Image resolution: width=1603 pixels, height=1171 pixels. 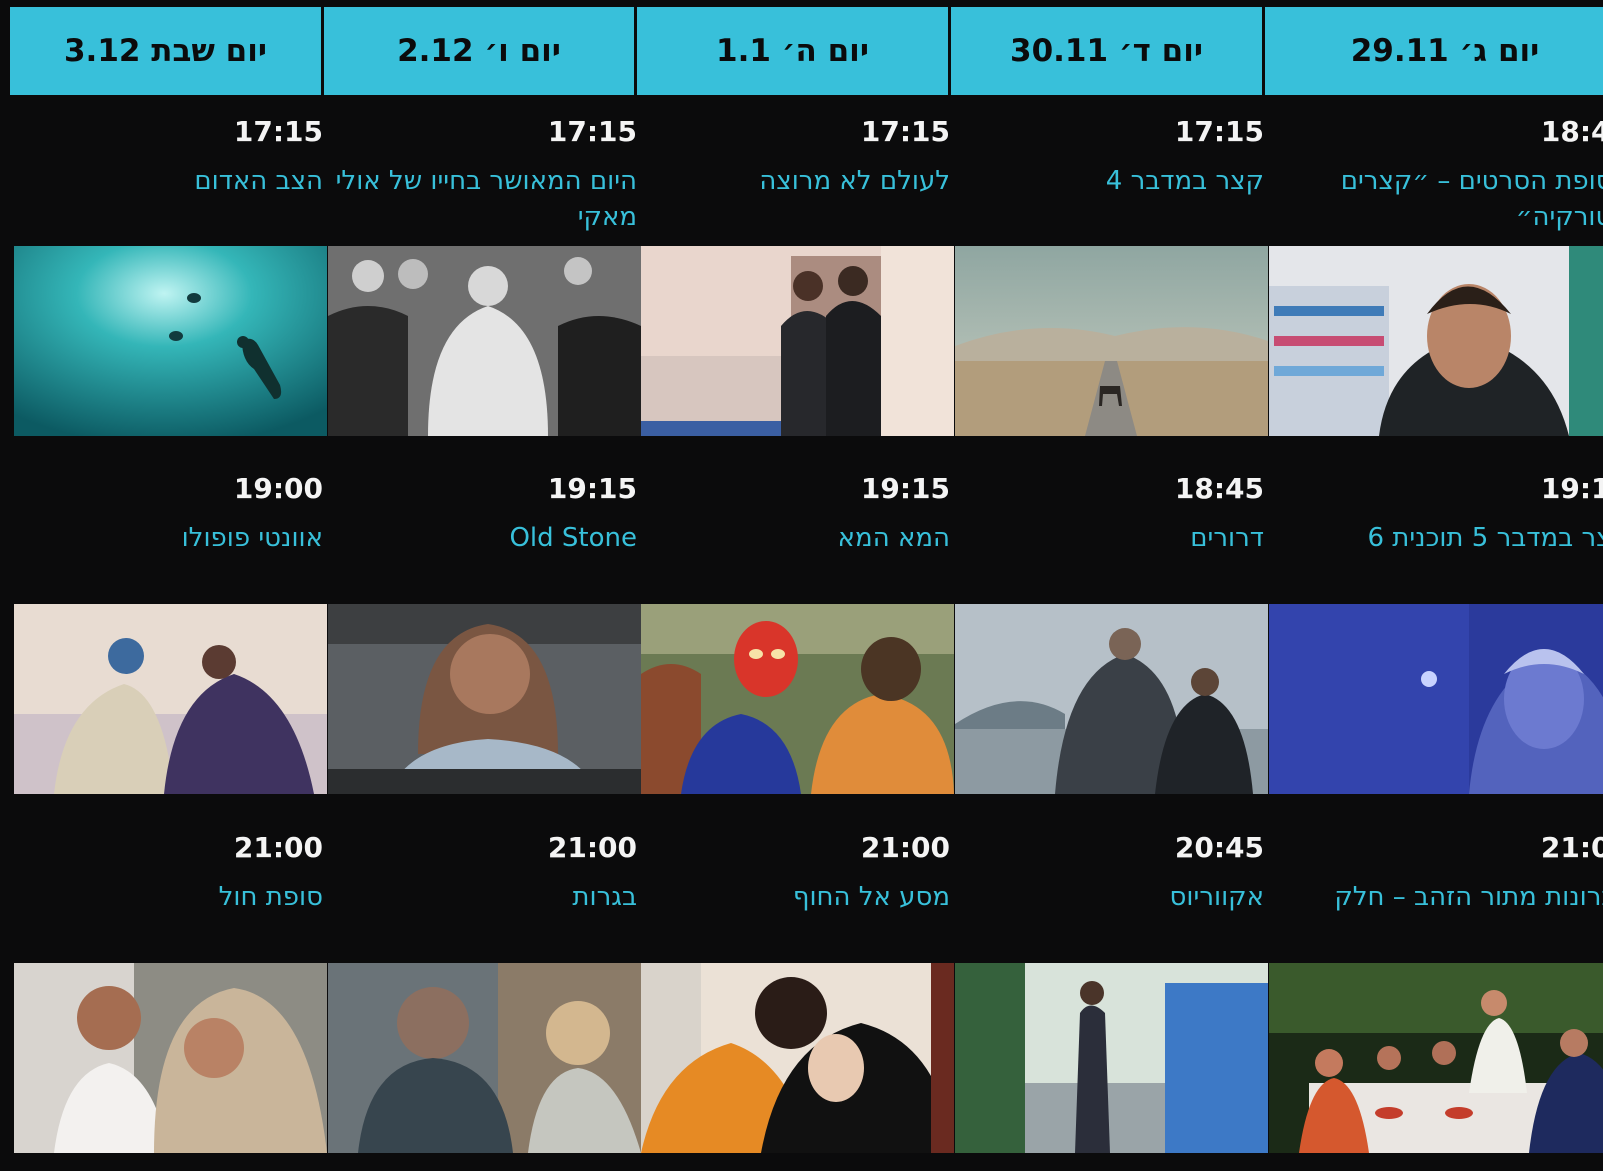 What do you see at coordinates (477, 538) in the screenshot?
I see `film-title: Old Stone` at bounding box center [477, 538].